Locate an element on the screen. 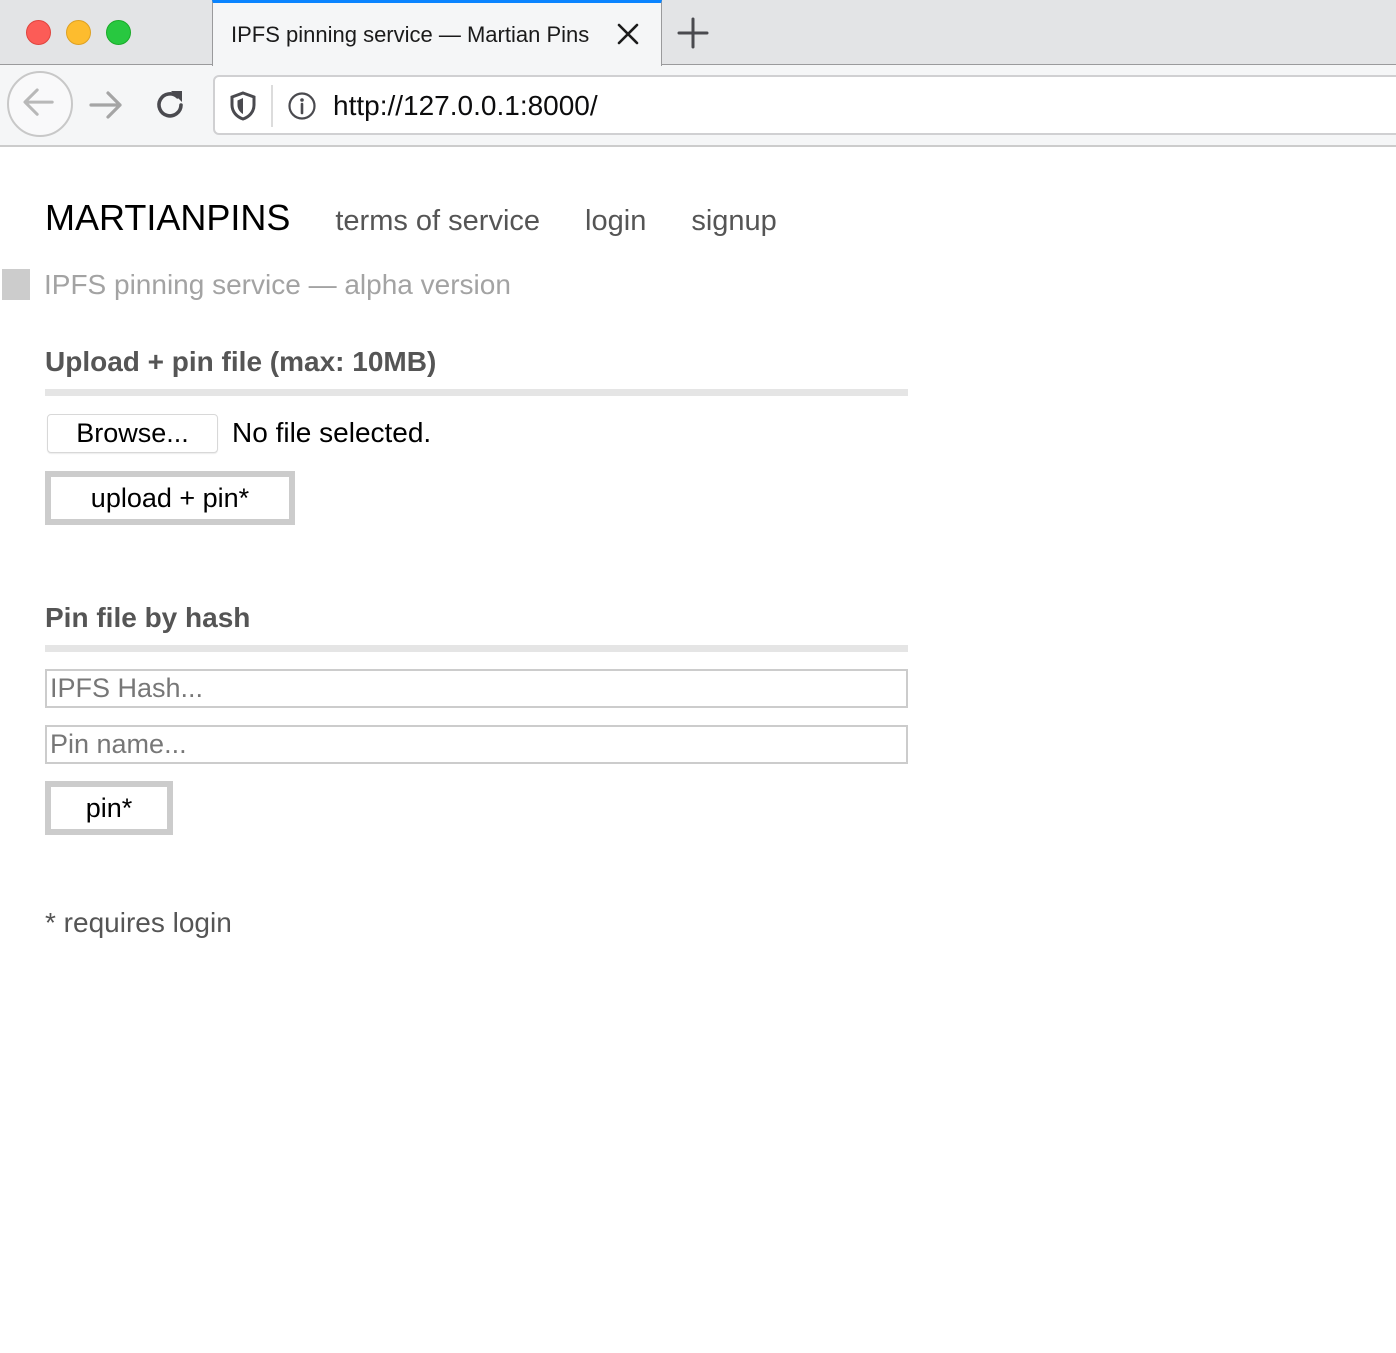 Image resolution: width=1396 pixels, height=1353 pixels. requires-login-note: * requires login is located at coordinates (138, 922).